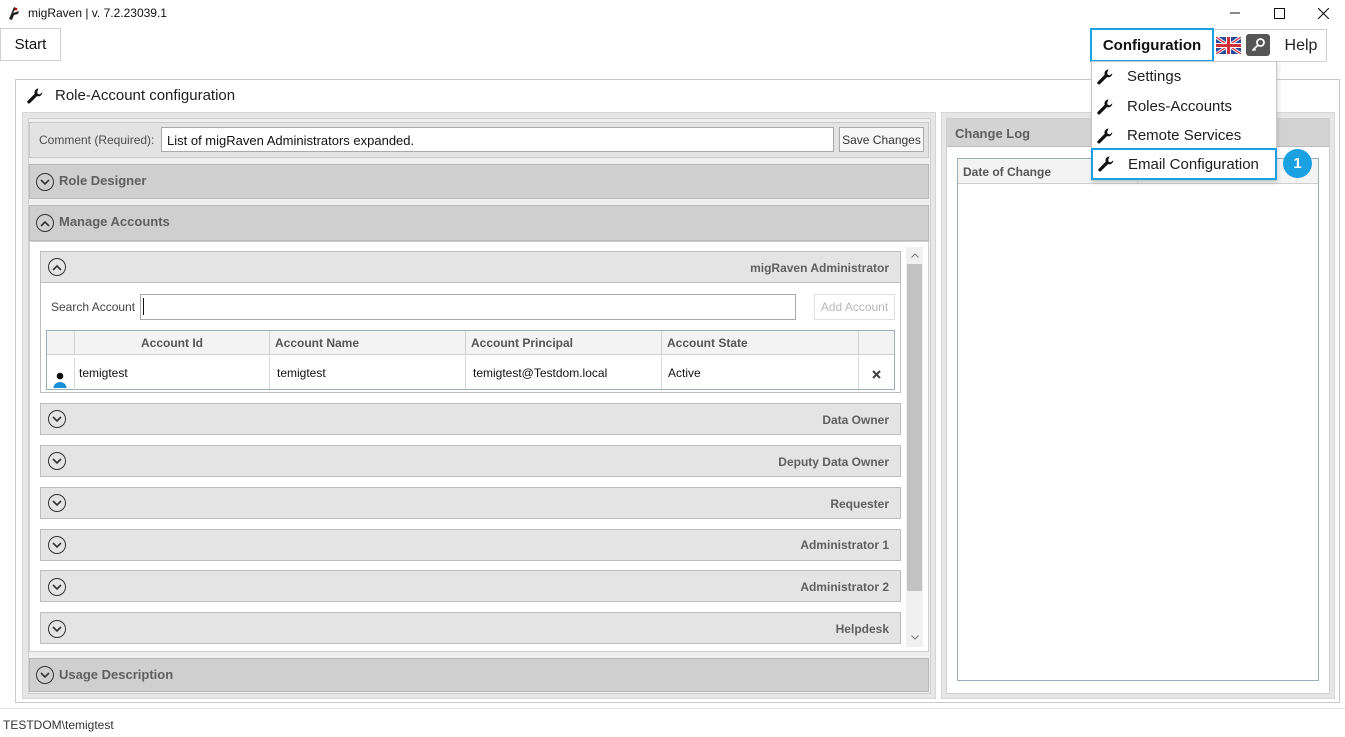 This screenshot has width=1345, height=737. I want to click on scroll-down-button, so click(914, 637).